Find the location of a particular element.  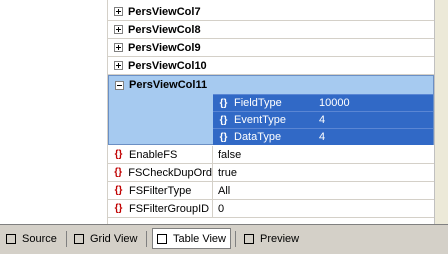

field-name: EventType is located at coordinates (260, 120).